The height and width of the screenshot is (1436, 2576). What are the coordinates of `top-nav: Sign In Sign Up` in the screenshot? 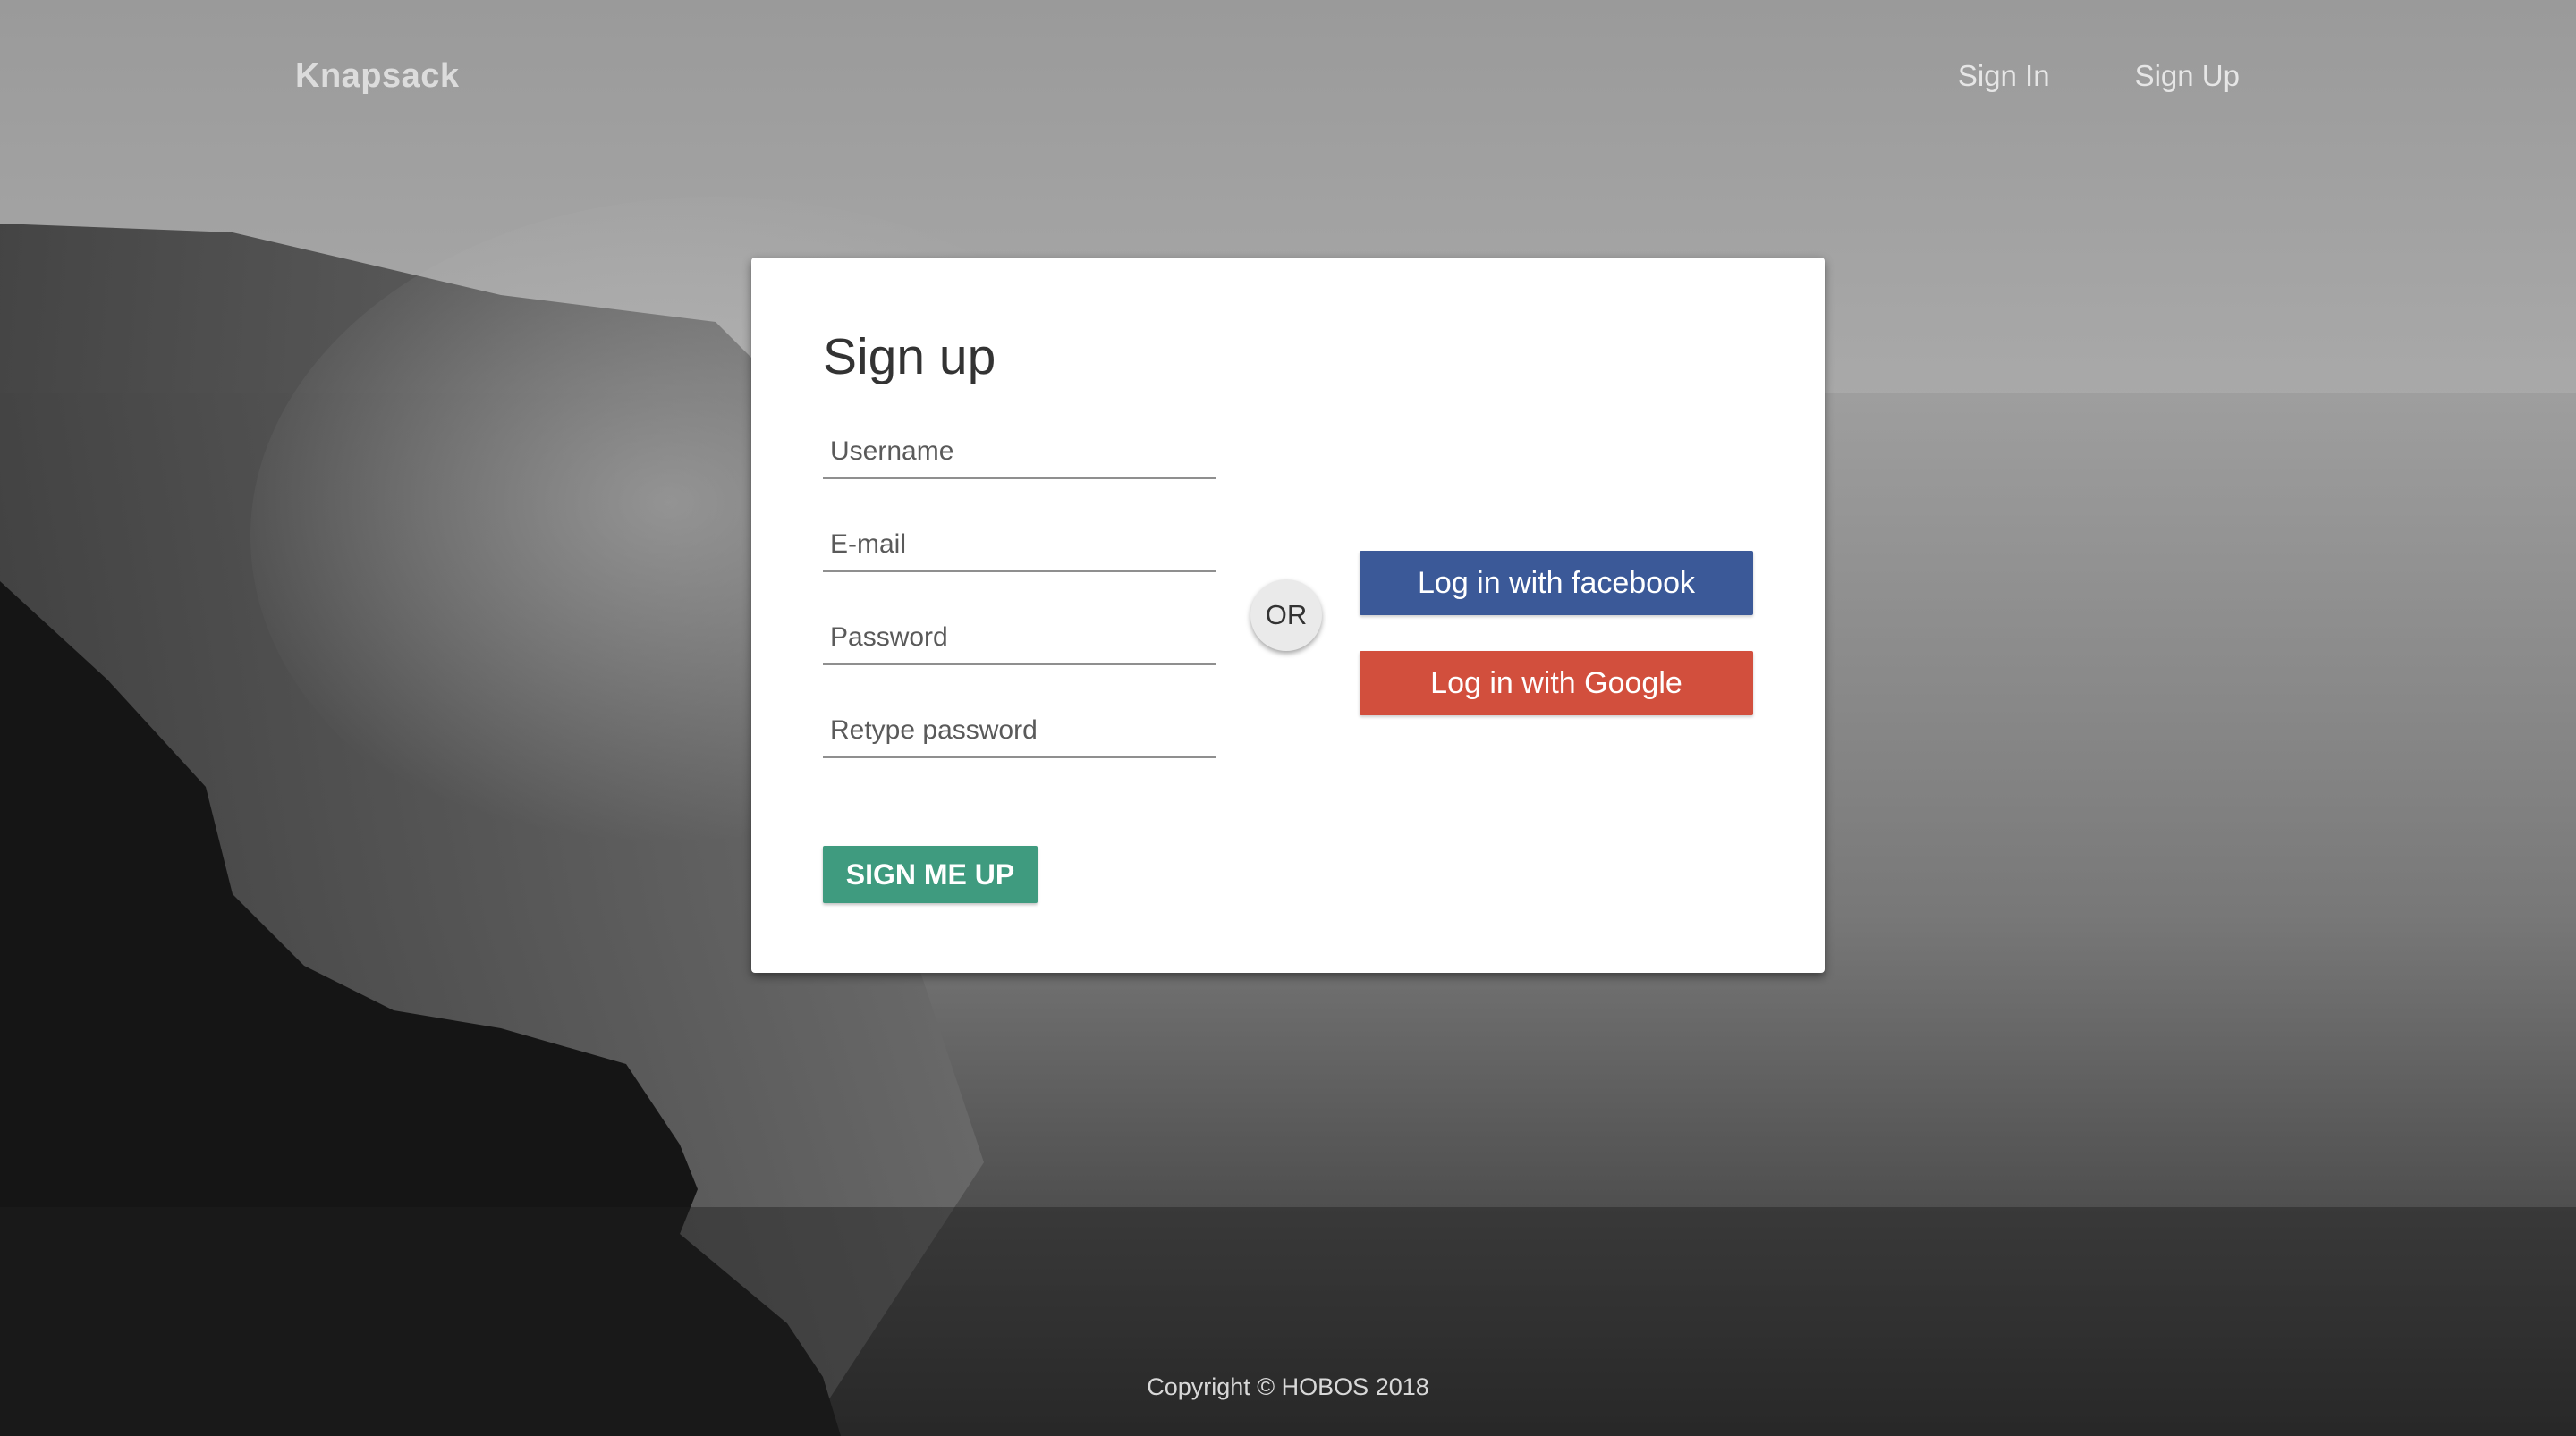 It's located at (2099, 76).